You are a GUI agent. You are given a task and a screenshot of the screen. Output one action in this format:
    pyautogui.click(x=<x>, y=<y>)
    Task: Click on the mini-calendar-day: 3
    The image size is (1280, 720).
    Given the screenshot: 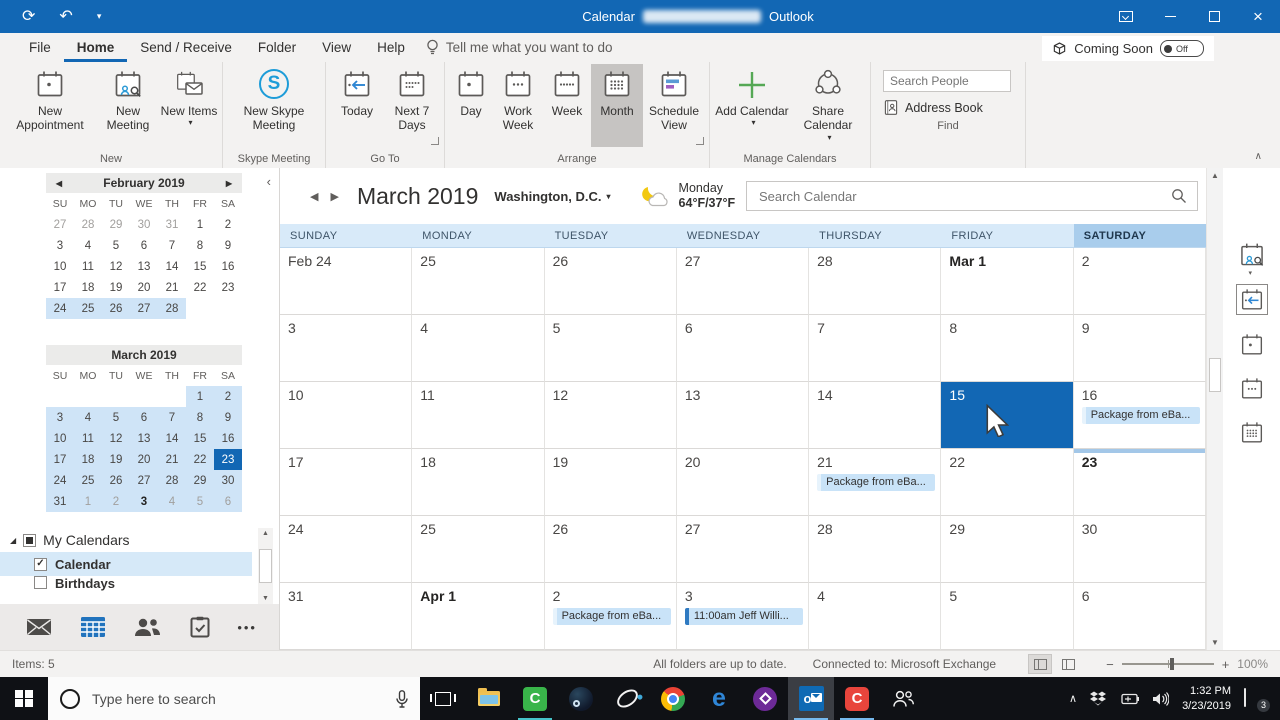 What is the action you would take?
    pyautogui.click(x=60, y=245)
    